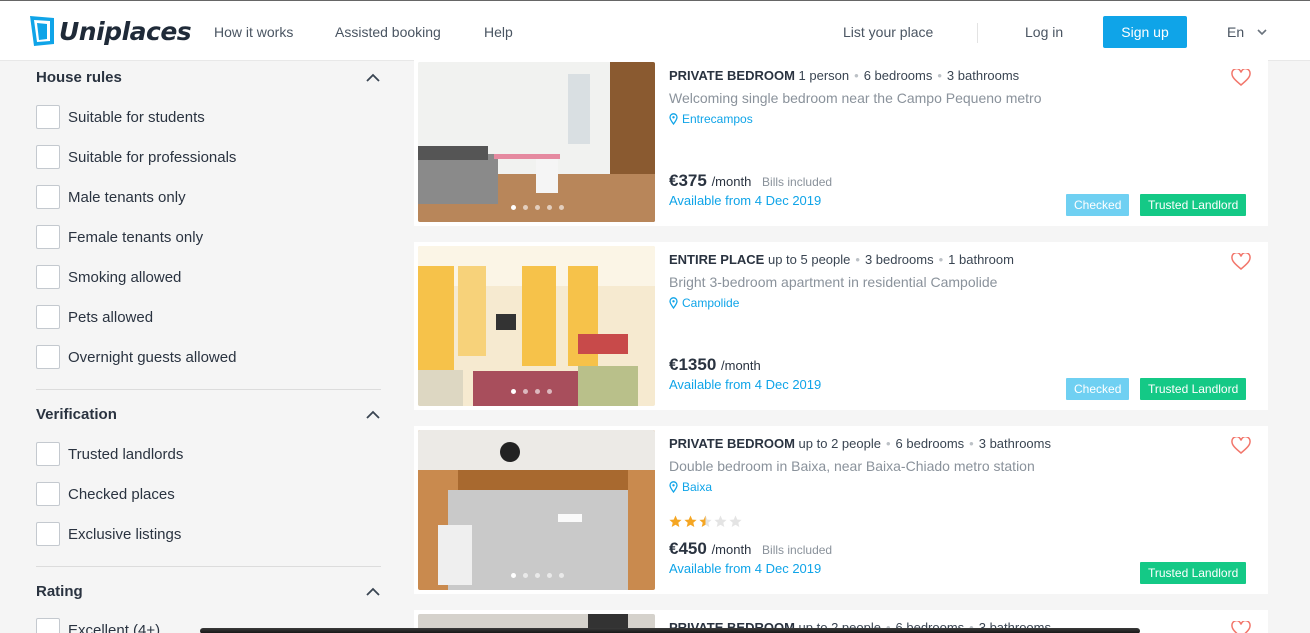 The width and height of the screenshot is (1310, 633). I want to click on filter-suitable-students: Suitable for students, so click(120, 117).